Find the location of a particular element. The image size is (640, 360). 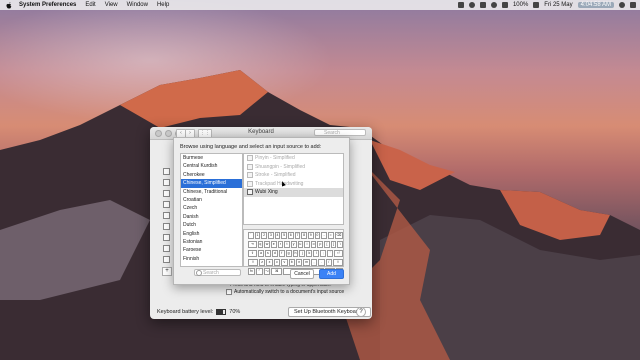

language-item: Croatian is located at coordinates (211, 200).